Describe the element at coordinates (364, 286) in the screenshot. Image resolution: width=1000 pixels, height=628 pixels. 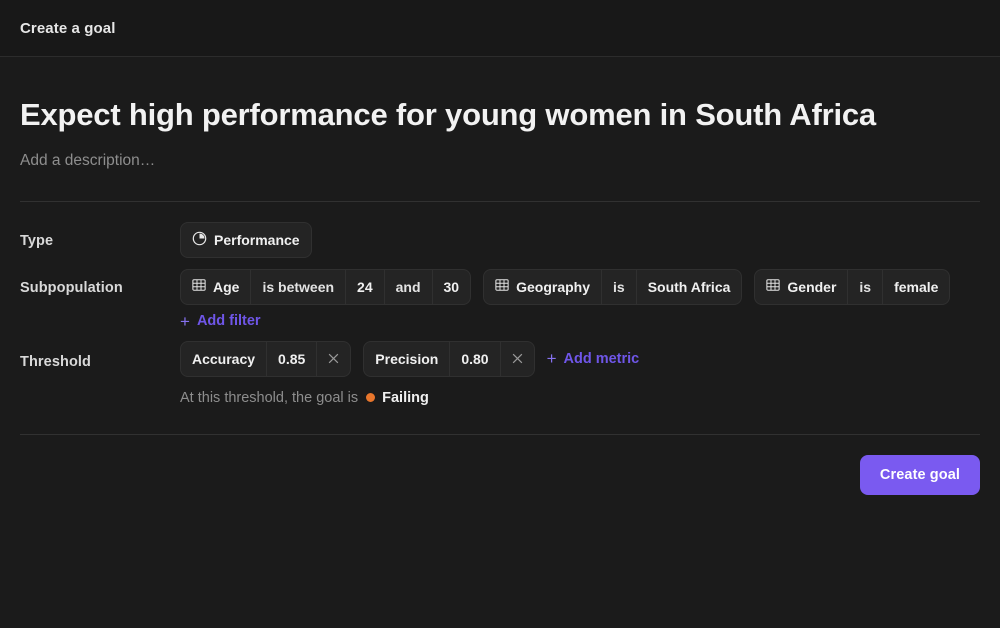
I see `filter-value-min: 24` at that location.